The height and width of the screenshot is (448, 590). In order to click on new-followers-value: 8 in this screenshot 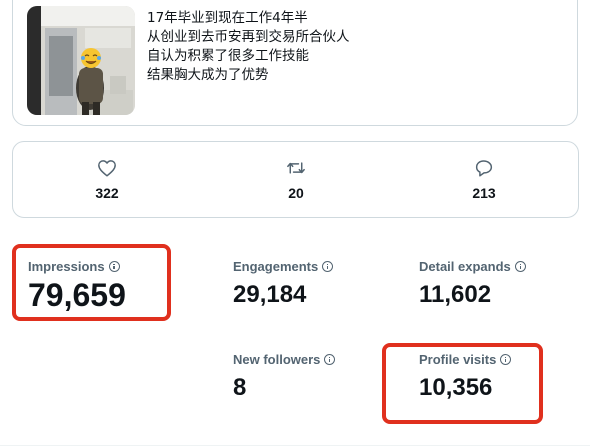, I will do `click(240, 387)`.